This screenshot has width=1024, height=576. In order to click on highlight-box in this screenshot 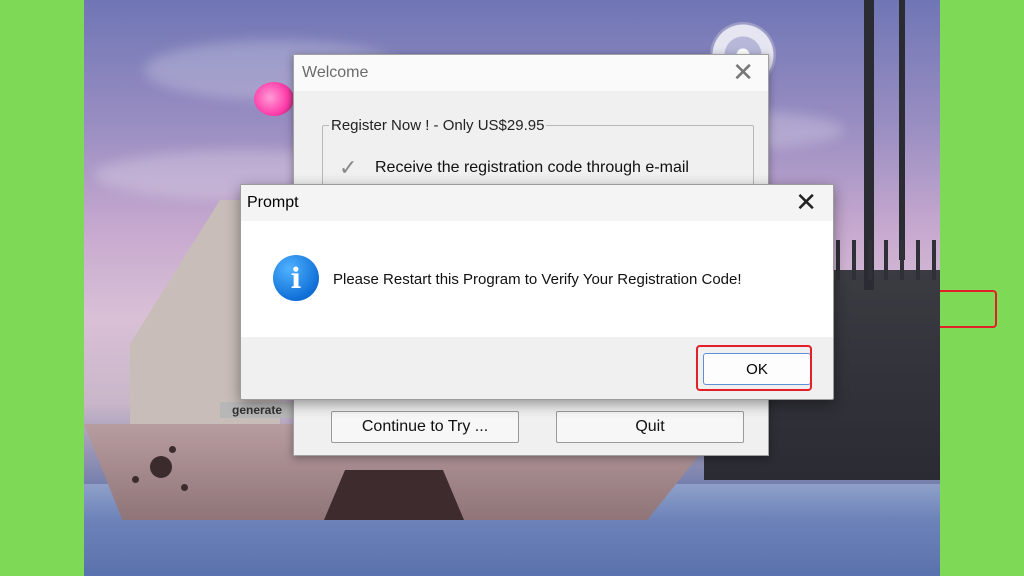, I will do `click(968, 309)`.